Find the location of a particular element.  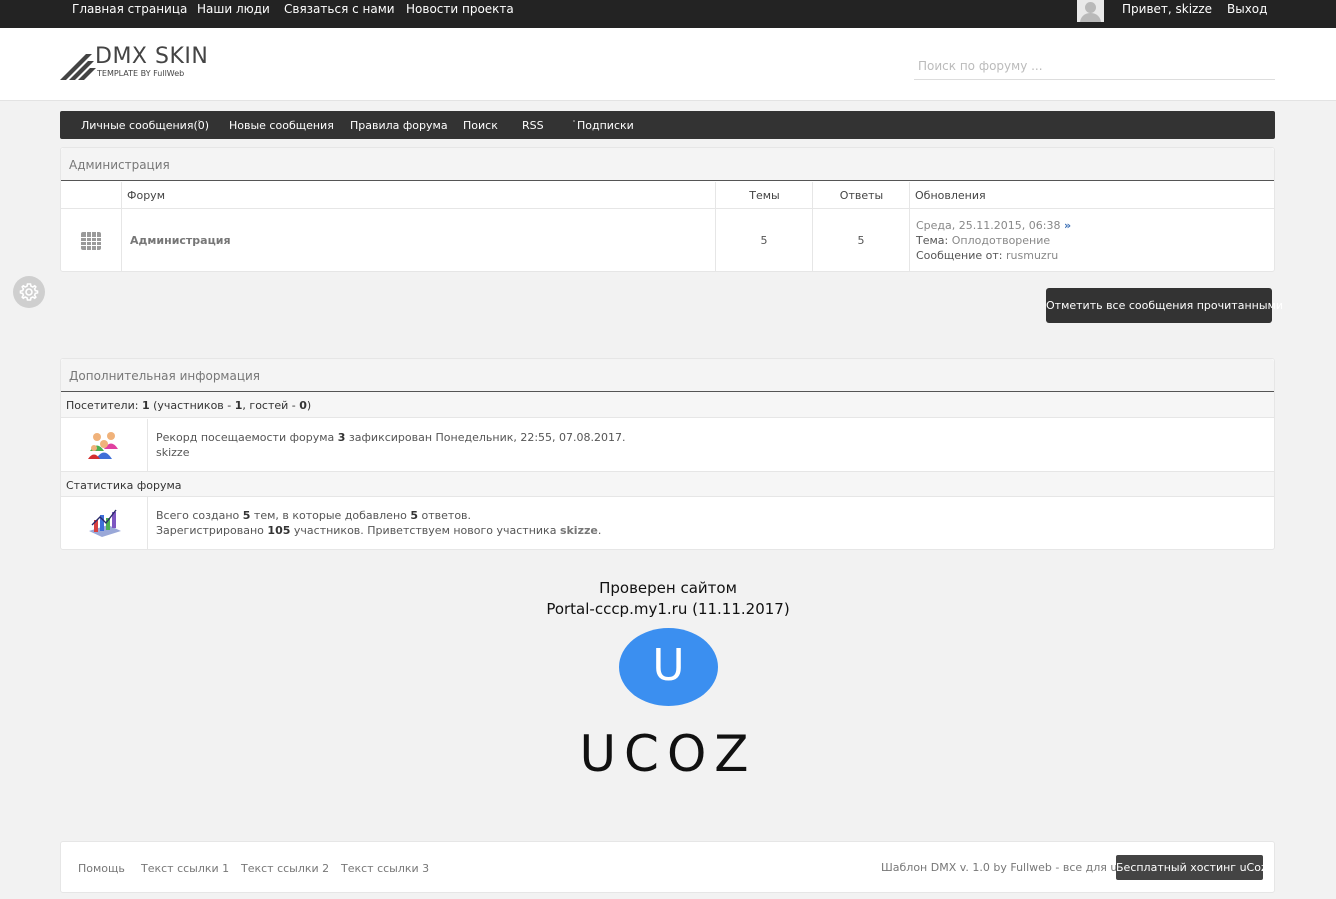

ucoz-logo-letter: U is located at coordinates (668, 665).